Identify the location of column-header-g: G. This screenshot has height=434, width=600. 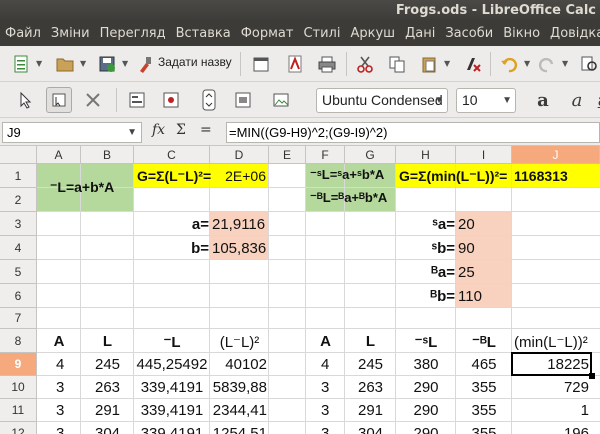
(370, 155).